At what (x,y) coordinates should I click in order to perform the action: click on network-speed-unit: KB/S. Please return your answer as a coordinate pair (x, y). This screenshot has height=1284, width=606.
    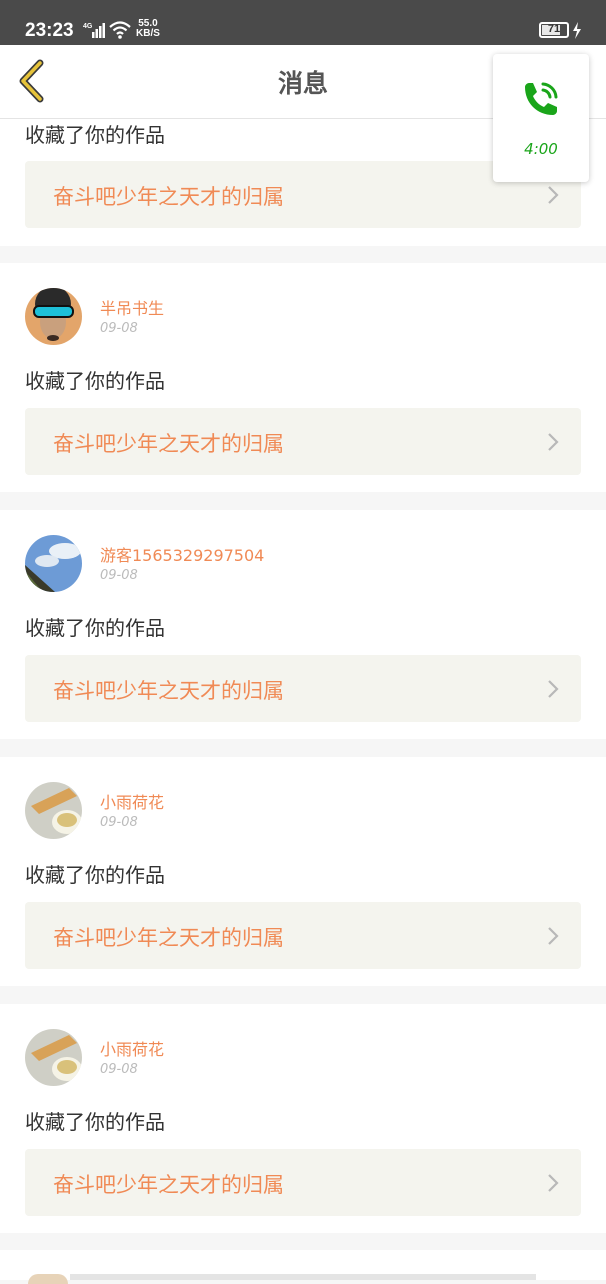
    Looking at the image, I should click on (148, 33).